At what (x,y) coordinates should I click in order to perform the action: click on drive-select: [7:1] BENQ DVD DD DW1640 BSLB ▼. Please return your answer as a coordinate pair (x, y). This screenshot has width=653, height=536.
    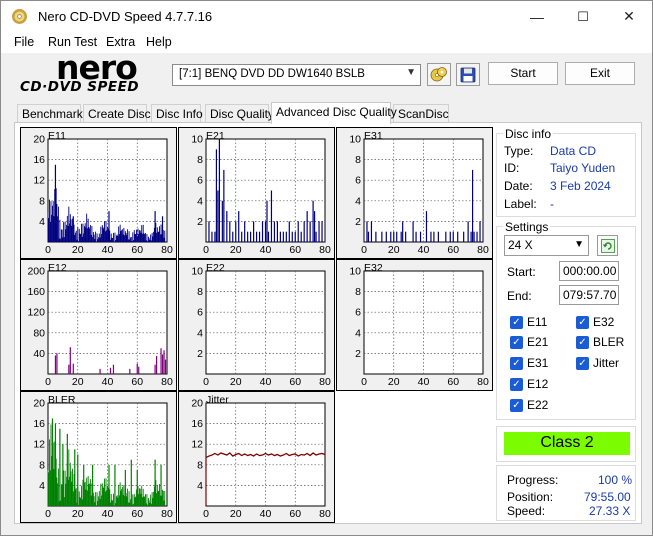
    Looking at the image, I should click on (296, 75).